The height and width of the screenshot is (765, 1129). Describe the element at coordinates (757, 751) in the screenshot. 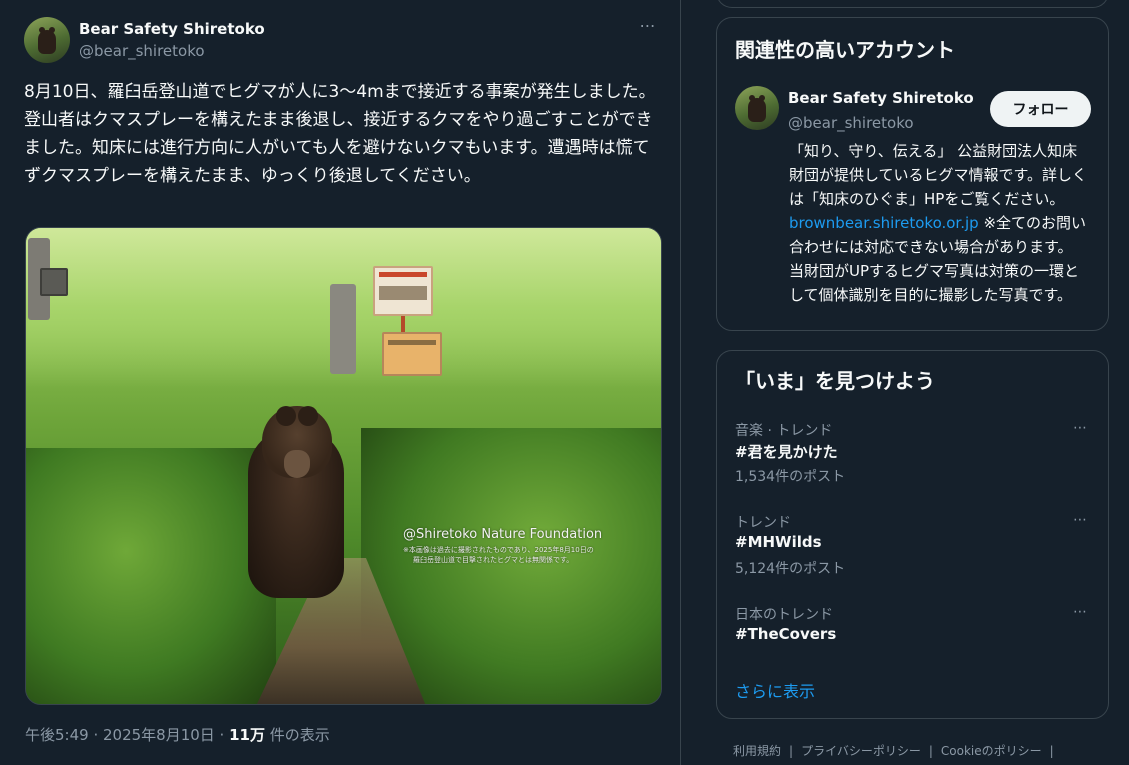

I see `footer-link-terms: 利用規約` at that location.